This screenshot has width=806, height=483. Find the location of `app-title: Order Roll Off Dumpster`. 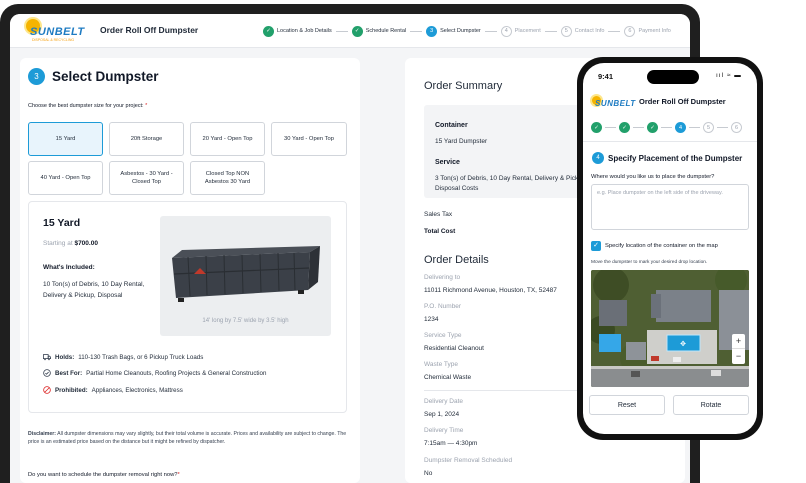

app-title: Order Roll Off Dumpster is located at coordinates (149, 30).